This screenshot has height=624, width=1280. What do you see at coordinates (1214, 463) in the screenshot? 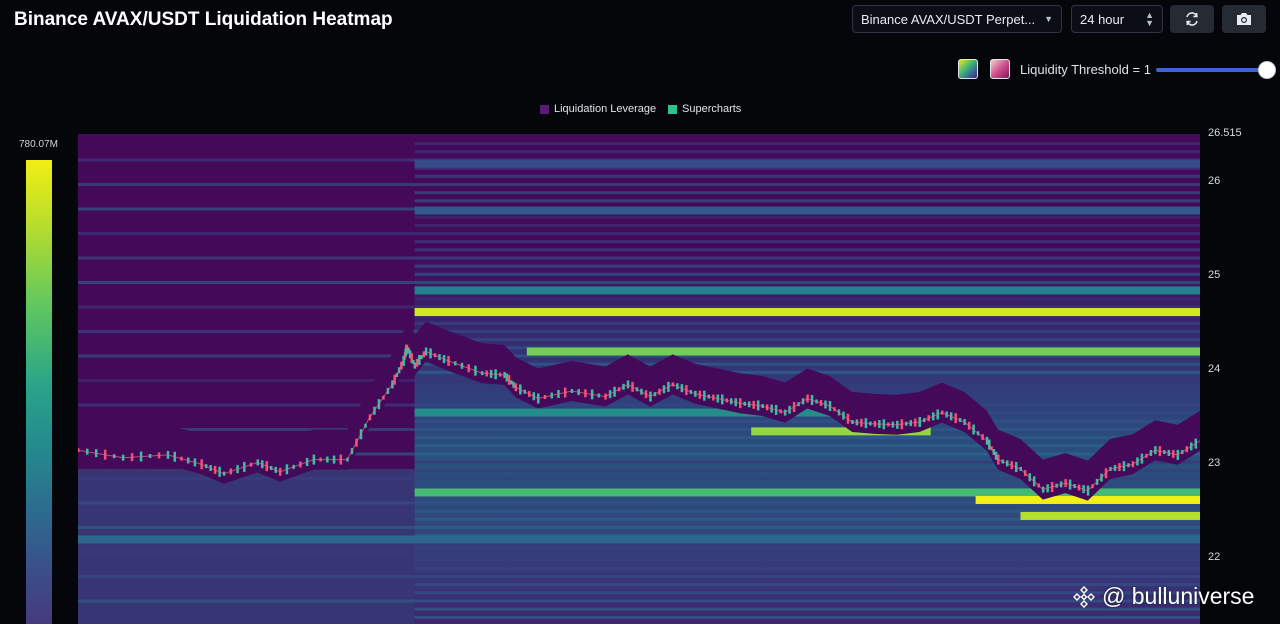
I see `y-tick-label: 23` at bounding box center [1214, 463].